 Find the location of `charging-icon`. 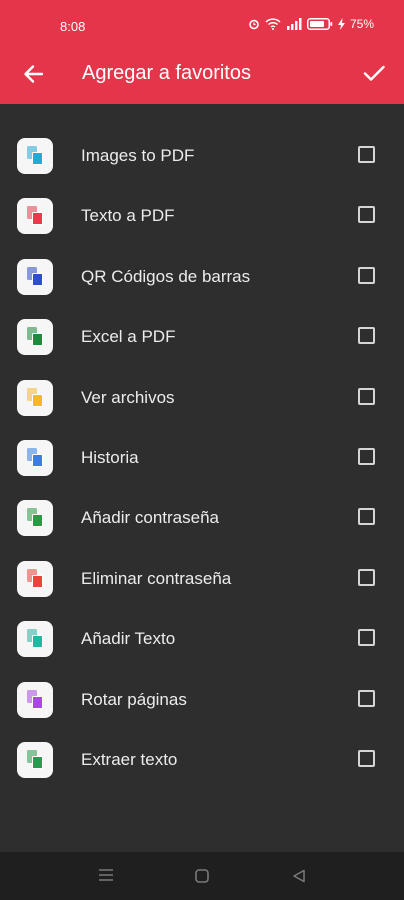

charging-icon is located at coordinates (341, 24).